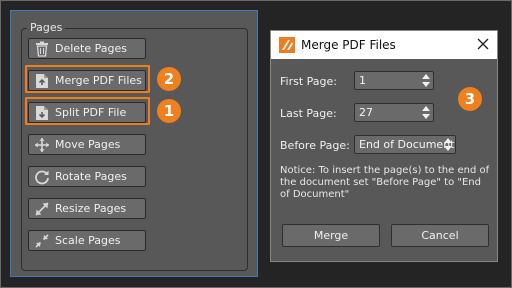 The image size is (512, 288). Describe the element at coordinates (87, 79) in the screenshot. I see `merge-button-highlight` at that location.